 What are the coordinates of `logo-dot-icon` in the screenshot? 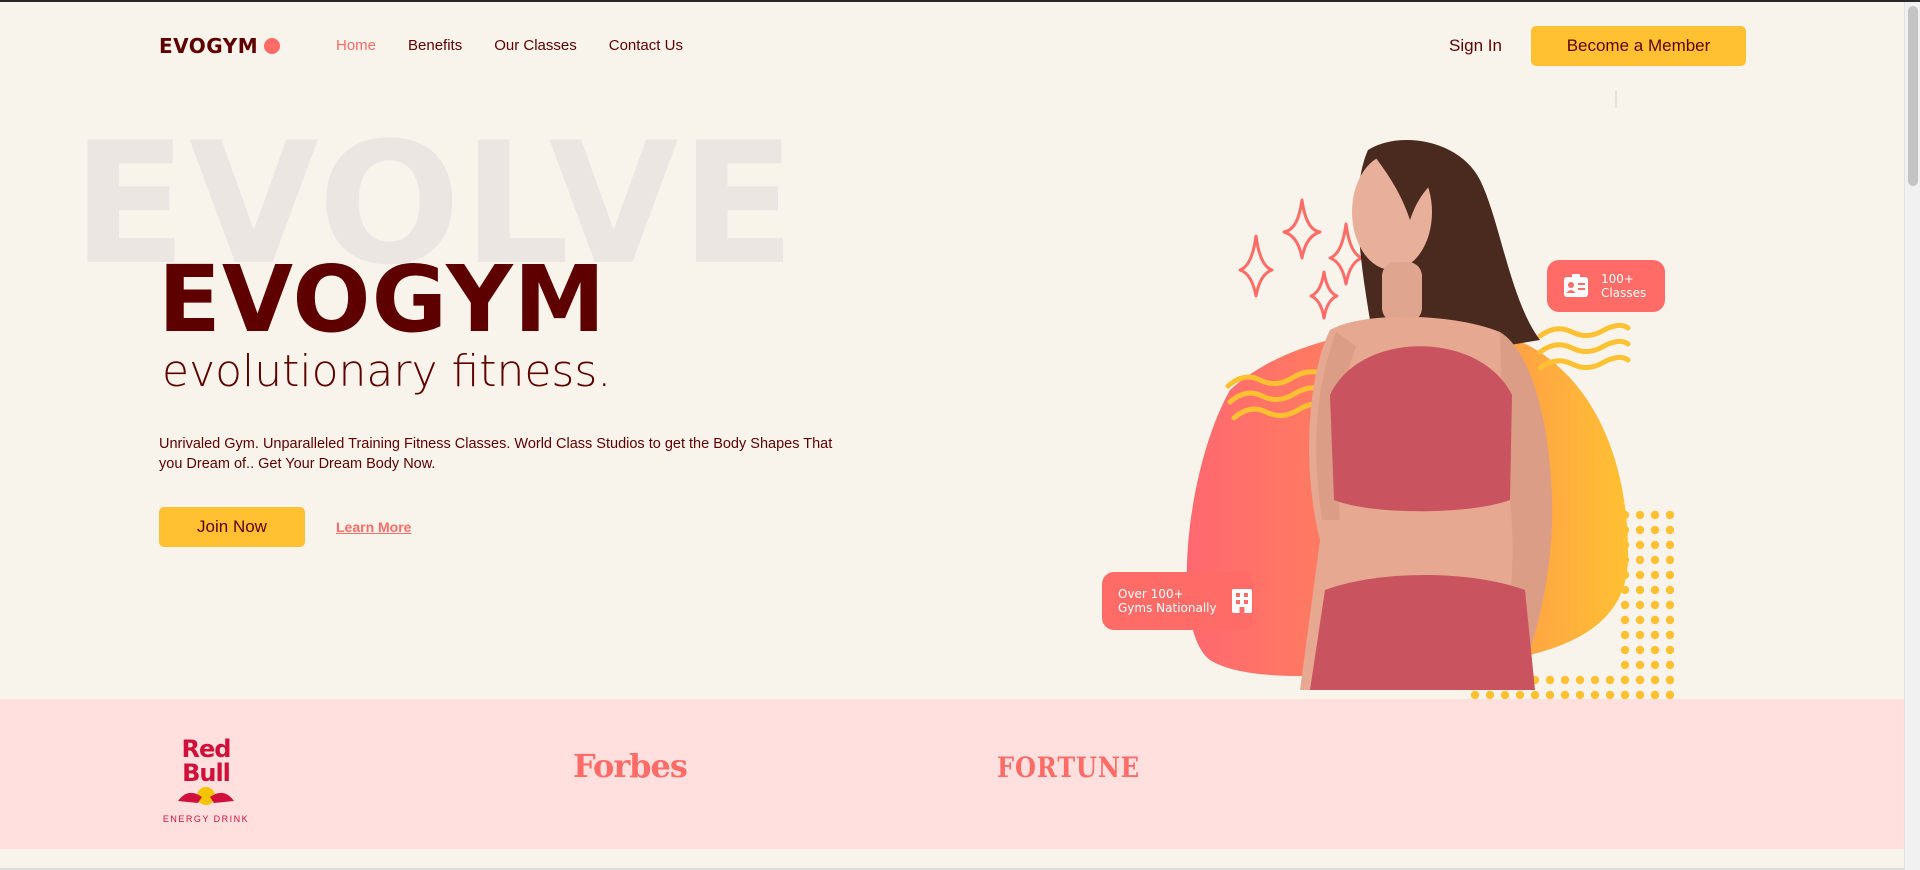 It's located at (272, 46).